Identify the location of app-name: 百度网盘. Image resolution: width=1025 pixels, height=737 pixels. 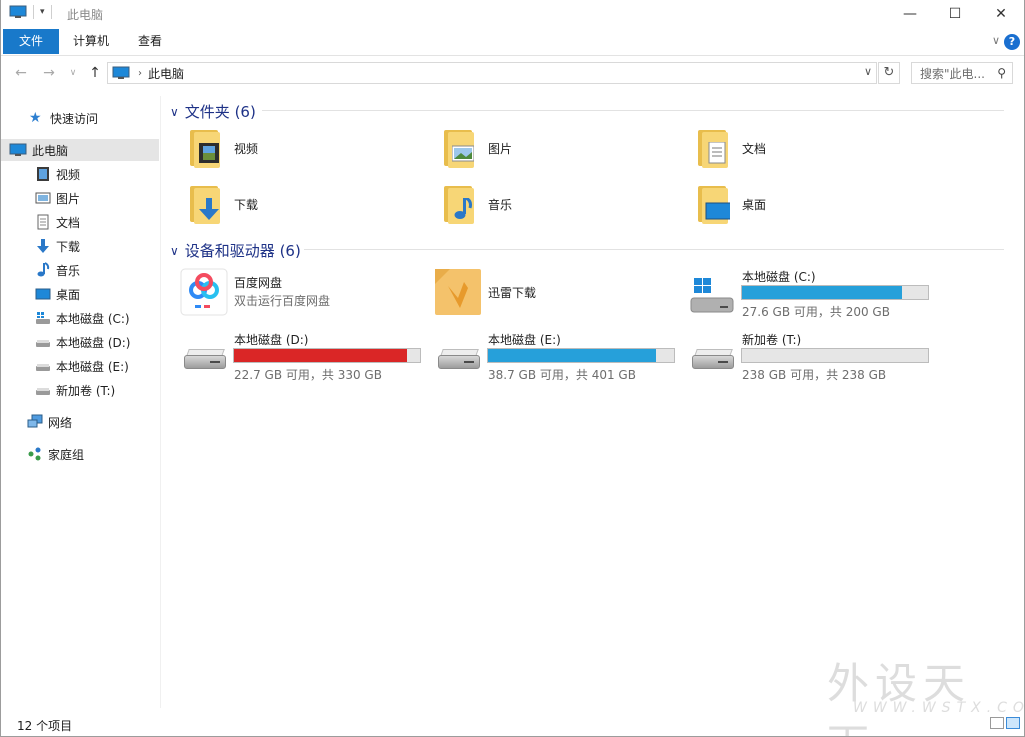
(258, 283).